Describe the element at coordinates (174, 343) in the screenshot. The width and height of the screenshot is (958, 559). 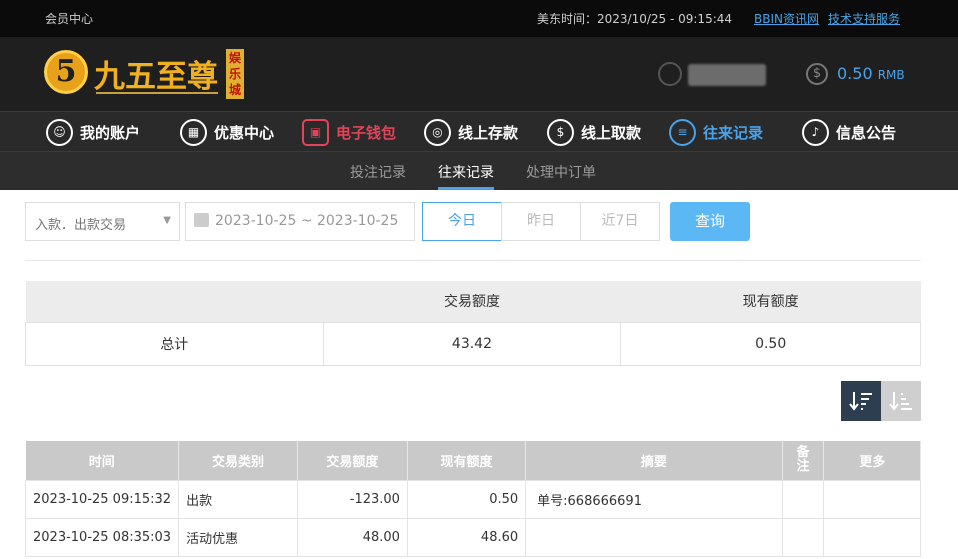
I see `summary-total-label: 总计` at that location.